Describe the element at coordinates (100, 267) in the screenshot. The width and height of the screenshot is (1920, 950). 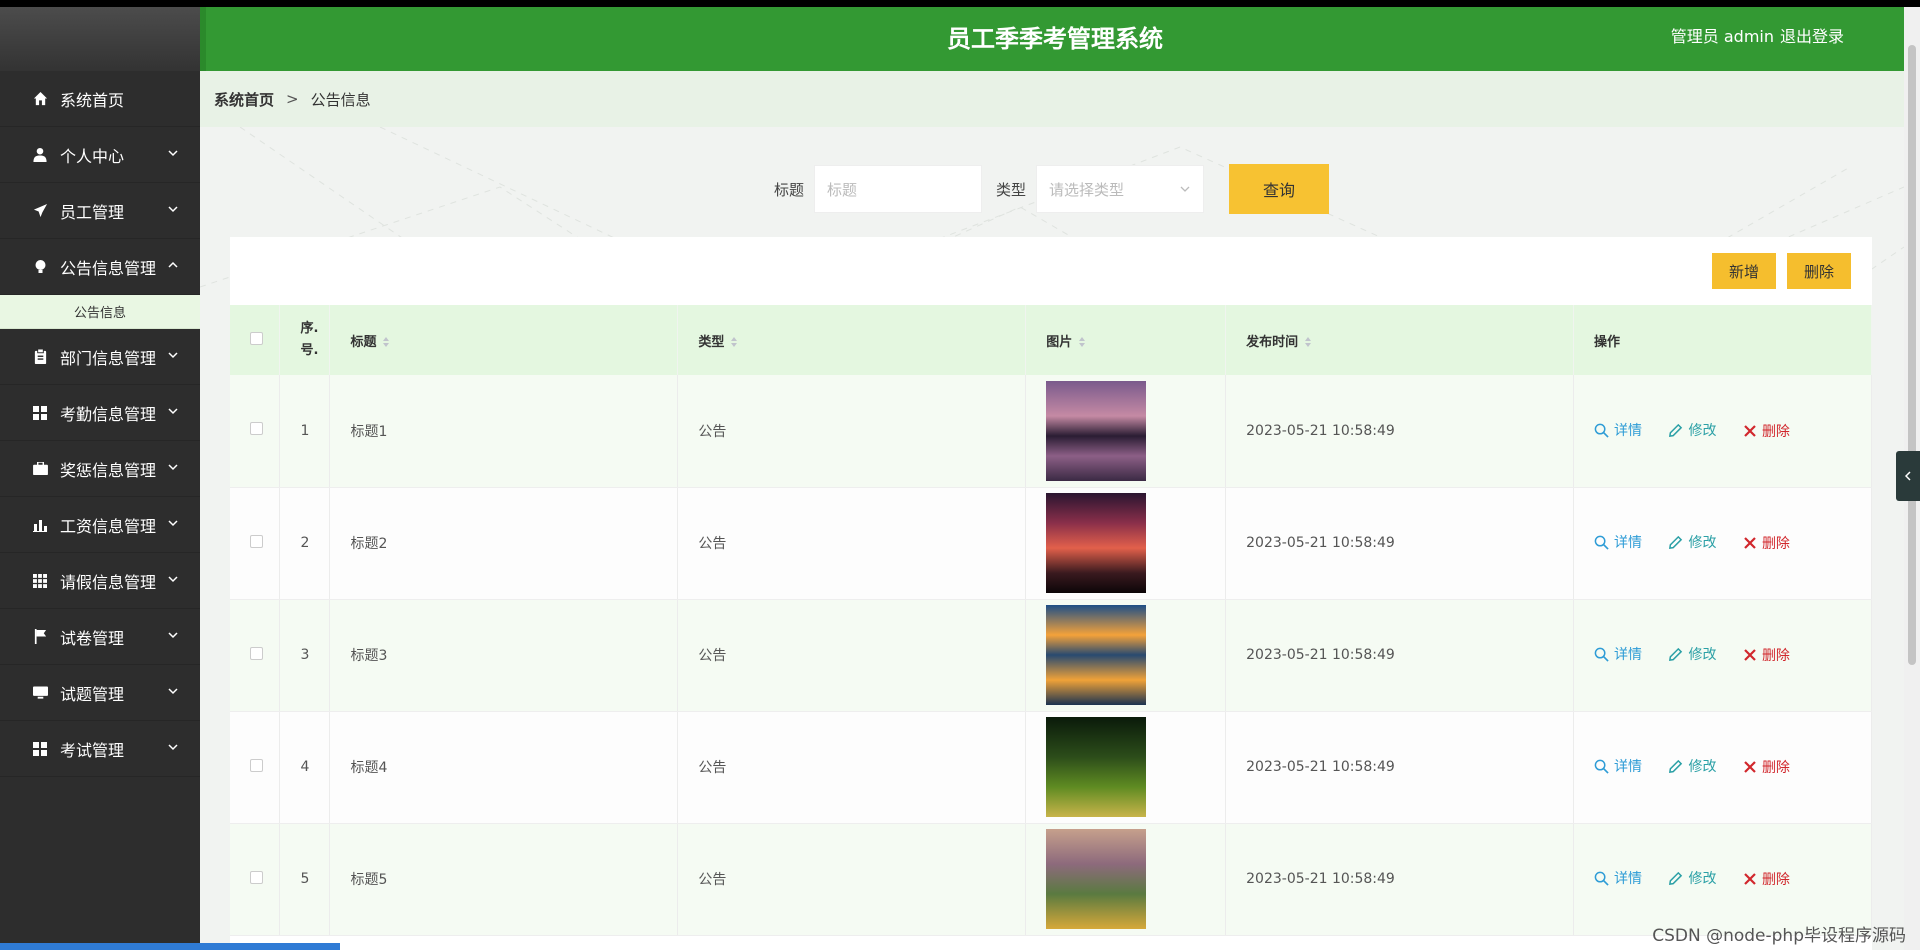
I see `sidebar-item-notice-management: 公告信息管理` at that location.